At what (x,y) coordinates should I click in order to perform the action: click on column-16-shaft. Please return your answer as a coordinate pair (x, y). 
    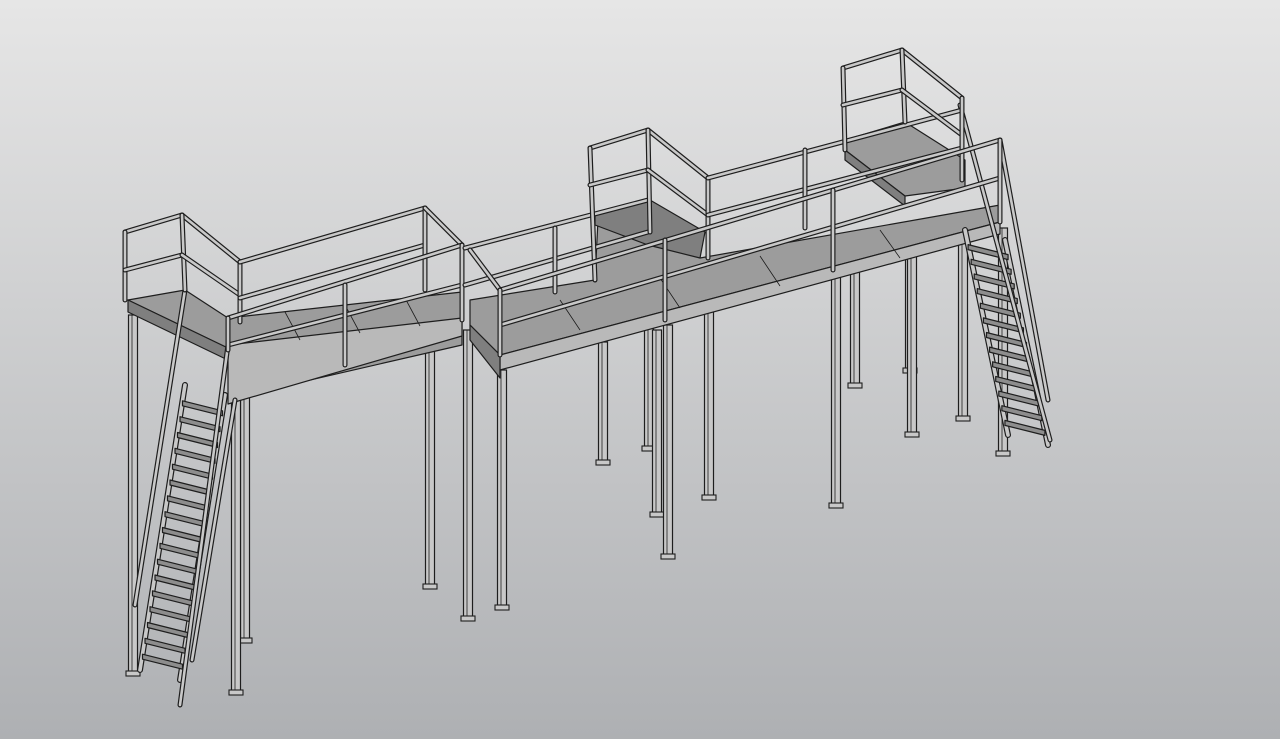
    Looking at the image, I should click on (245, 517).